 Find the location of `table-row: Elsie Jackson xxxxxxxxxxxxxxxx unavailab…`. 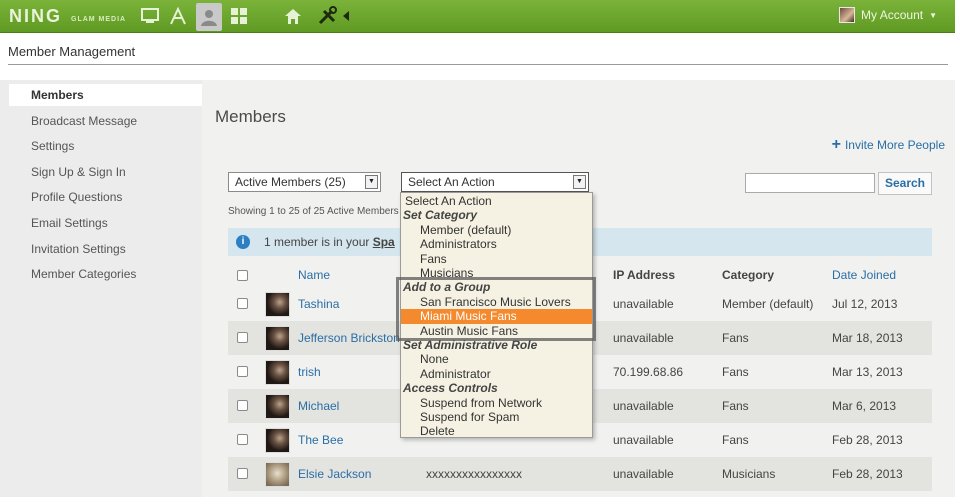

table-row: Elsie Jackson xxxxxxxxxxxxxxxx unavailab… is located at coordinates (580, 474).